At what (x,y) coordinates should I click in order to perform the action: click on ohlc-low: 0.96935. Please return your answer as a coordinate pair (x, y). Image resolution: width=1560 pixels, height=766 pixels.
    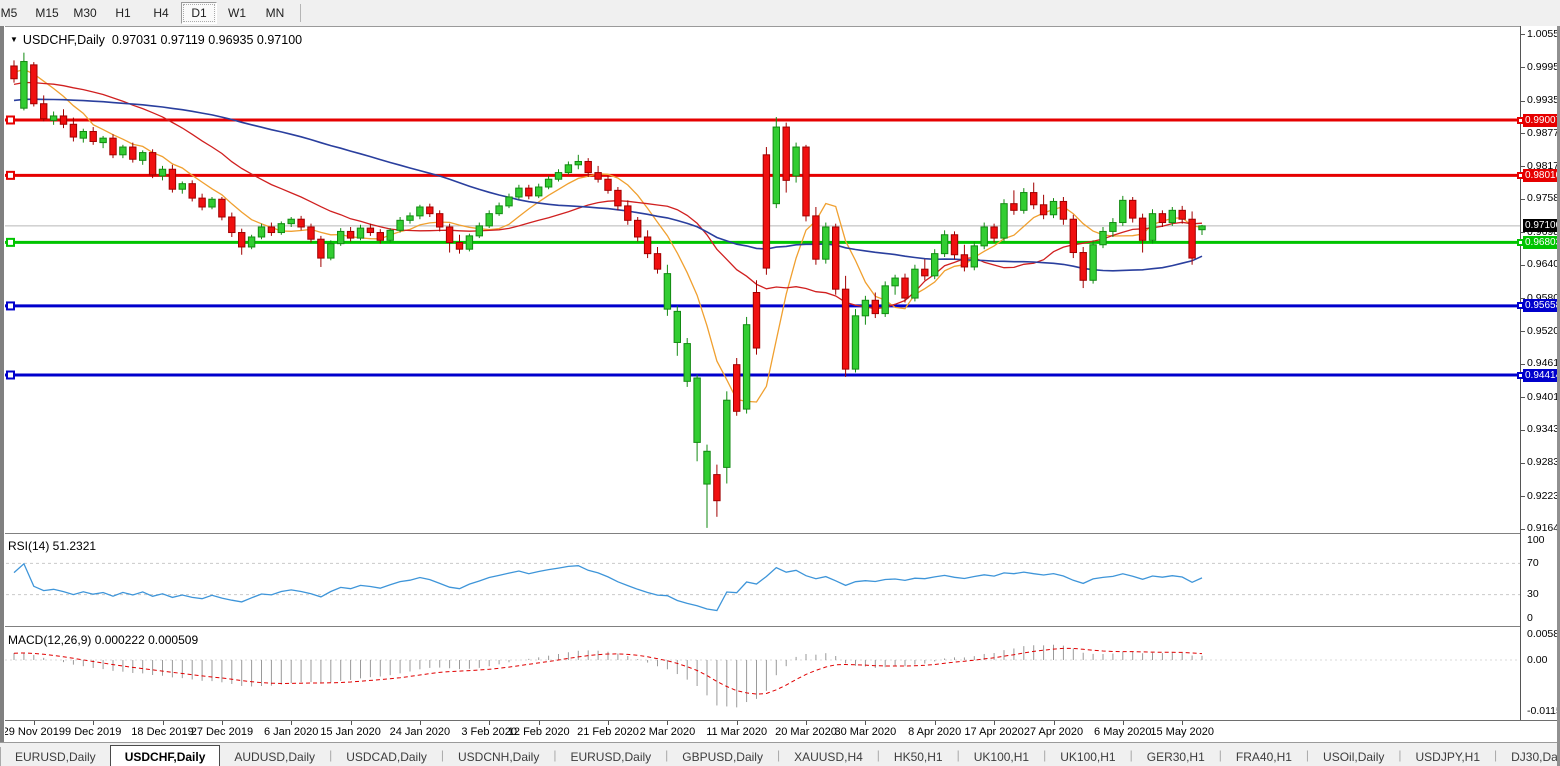
    Looking at the image, I should click on (231, 40).